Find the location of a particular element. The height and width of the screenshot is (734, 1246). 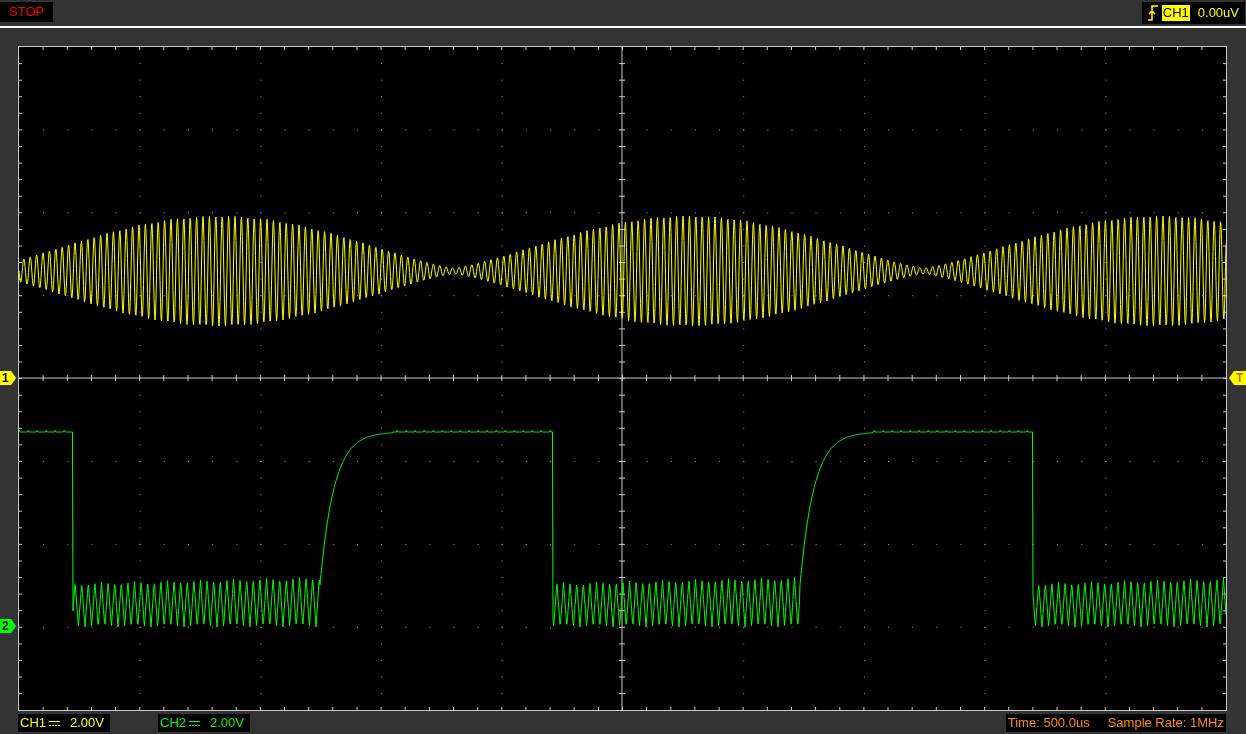

trigger-marker: T is located at coordinates (1237, 378).